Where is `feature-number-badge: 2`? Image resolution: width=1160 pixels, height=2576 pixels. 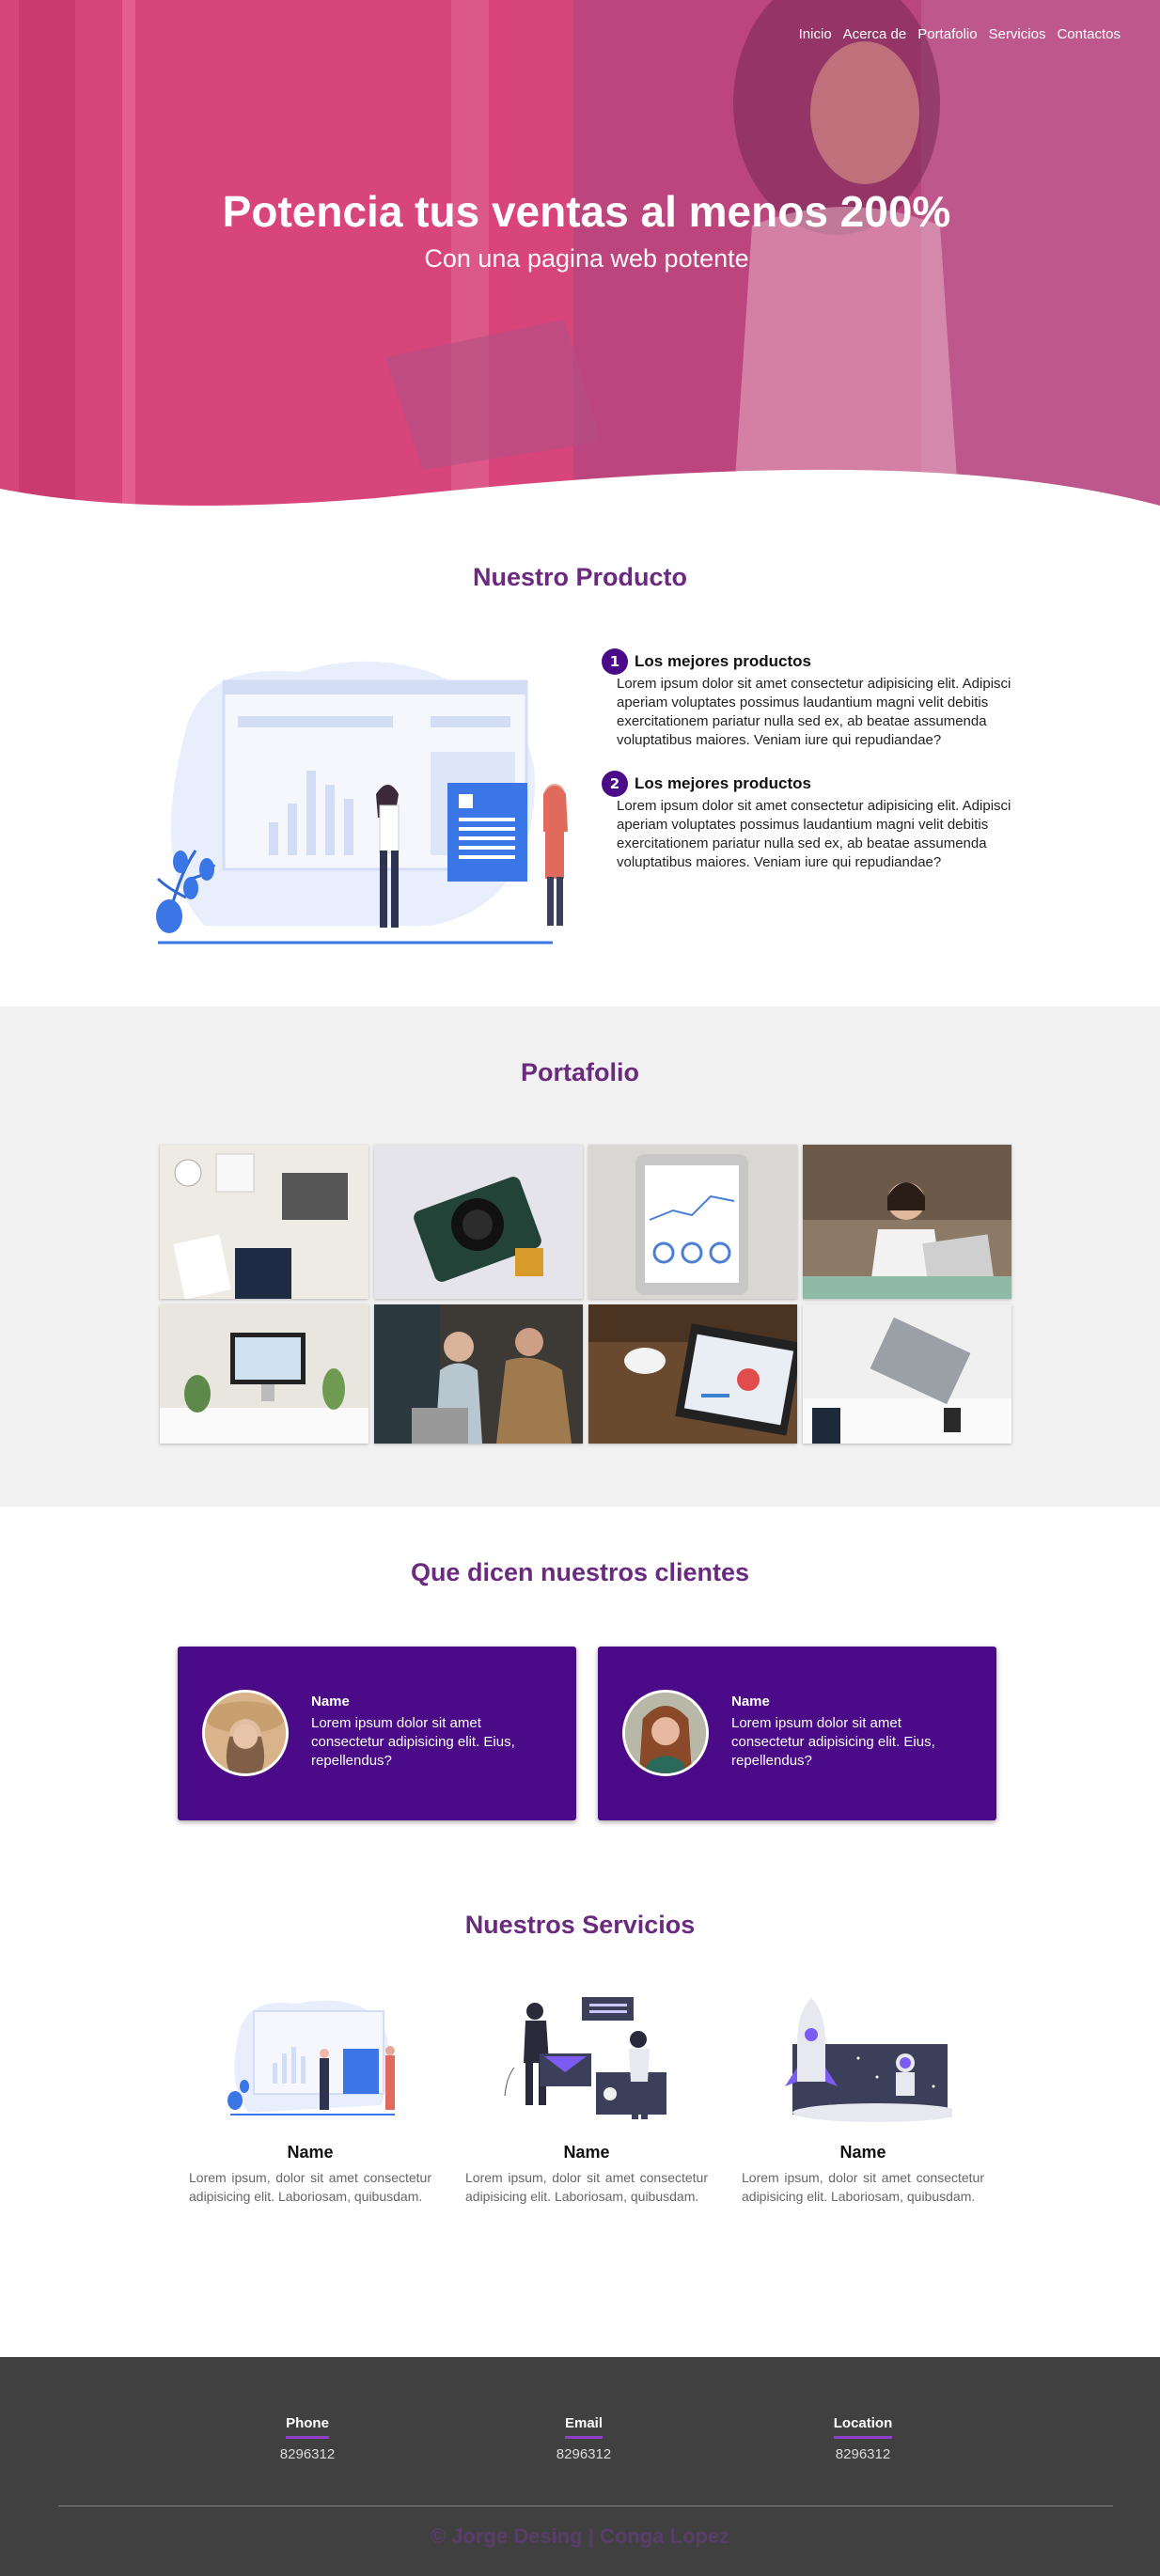 feature-number-badge: 2 is located at coordinates (615, 784).